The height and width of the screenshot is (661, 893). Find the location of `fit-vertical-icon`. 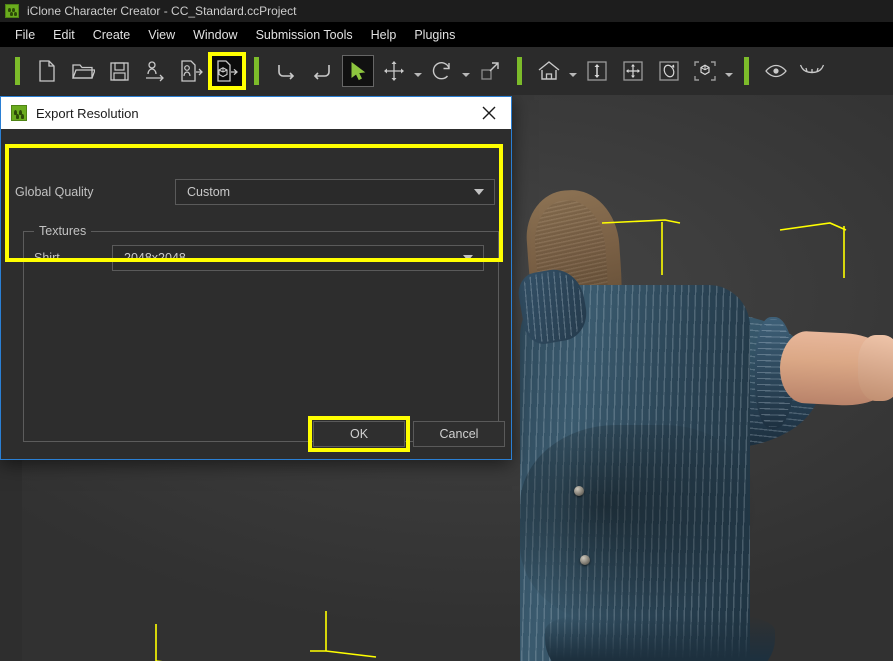

fit-vertical-icon is located at coordinates (597, 71).